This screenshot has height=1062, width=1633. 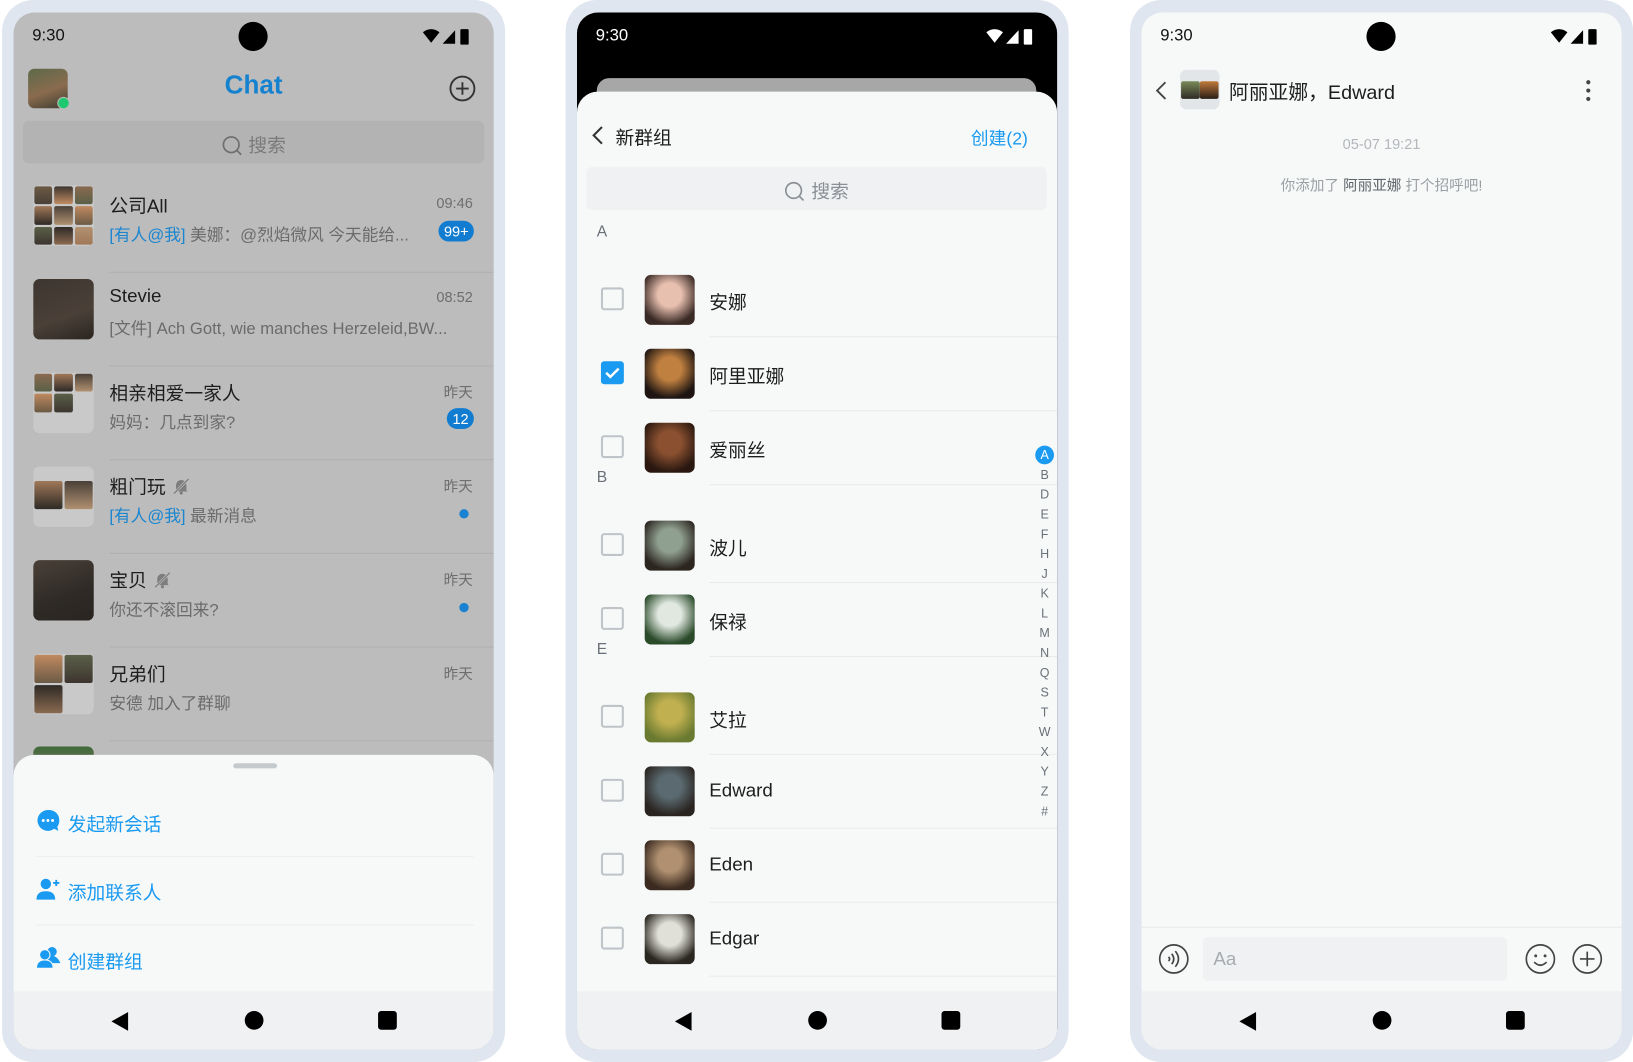 What do you see at coordinates (1044, 792) in the screenshot?
I see `index-letter: Z` at bounding box center [1044, 792].